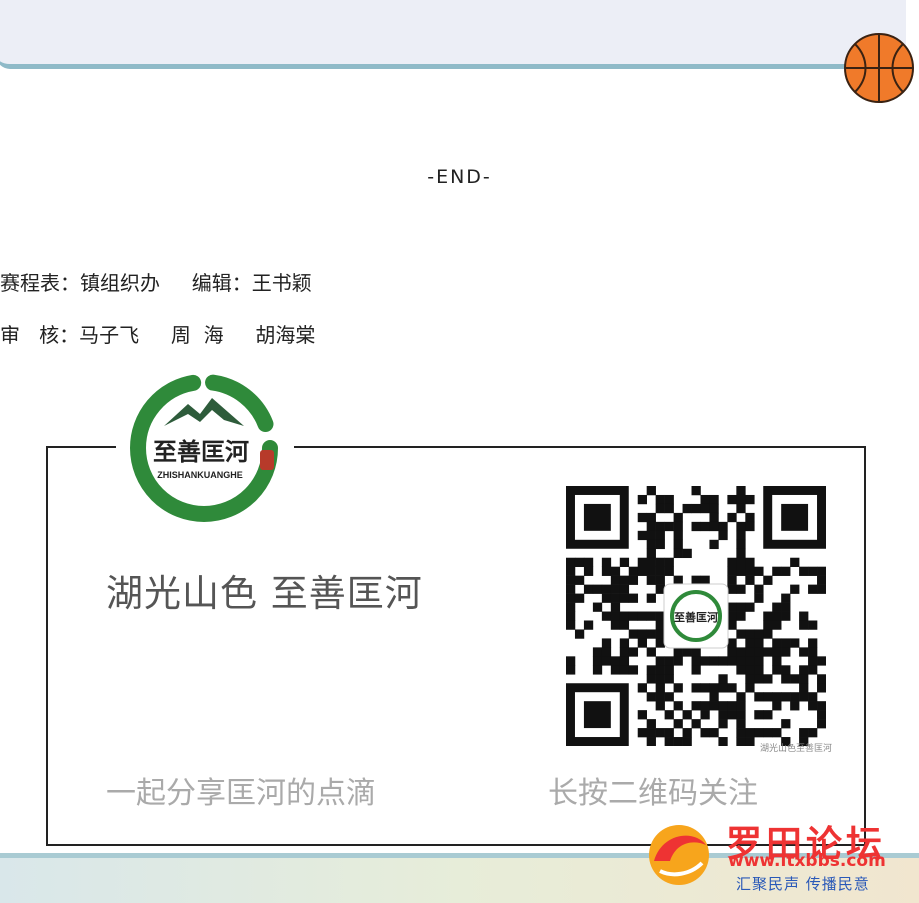 The height and width of the screenshot is (903, 919). I want to click on credit-reviewers: 审 核：马子飞 周 海 胡海棠, so click(158, 335).